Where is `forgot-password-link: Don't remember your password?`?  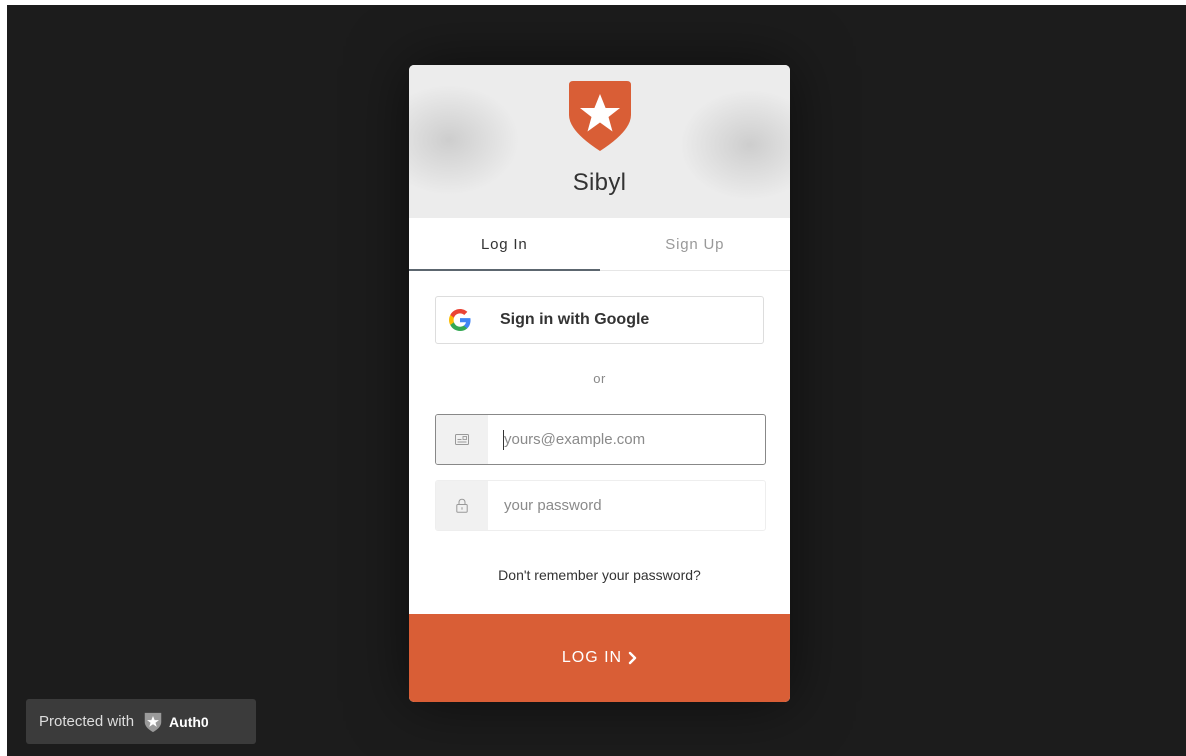
forgot-password-link: Don't remember your password? is located at coordinates (599, 575).